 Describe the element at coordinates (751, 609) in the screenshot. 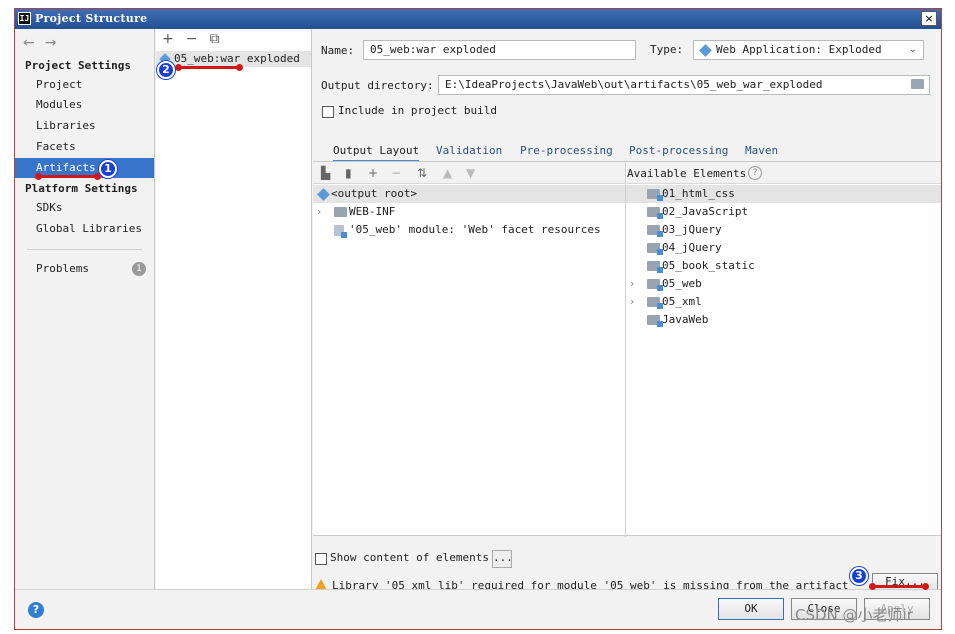

I see `ok-button: OK` at that location.